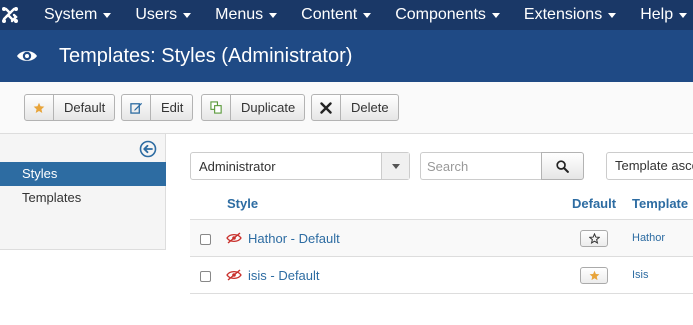 The image size is (693, 325). I want to click on close-icon, so click(326, 107).